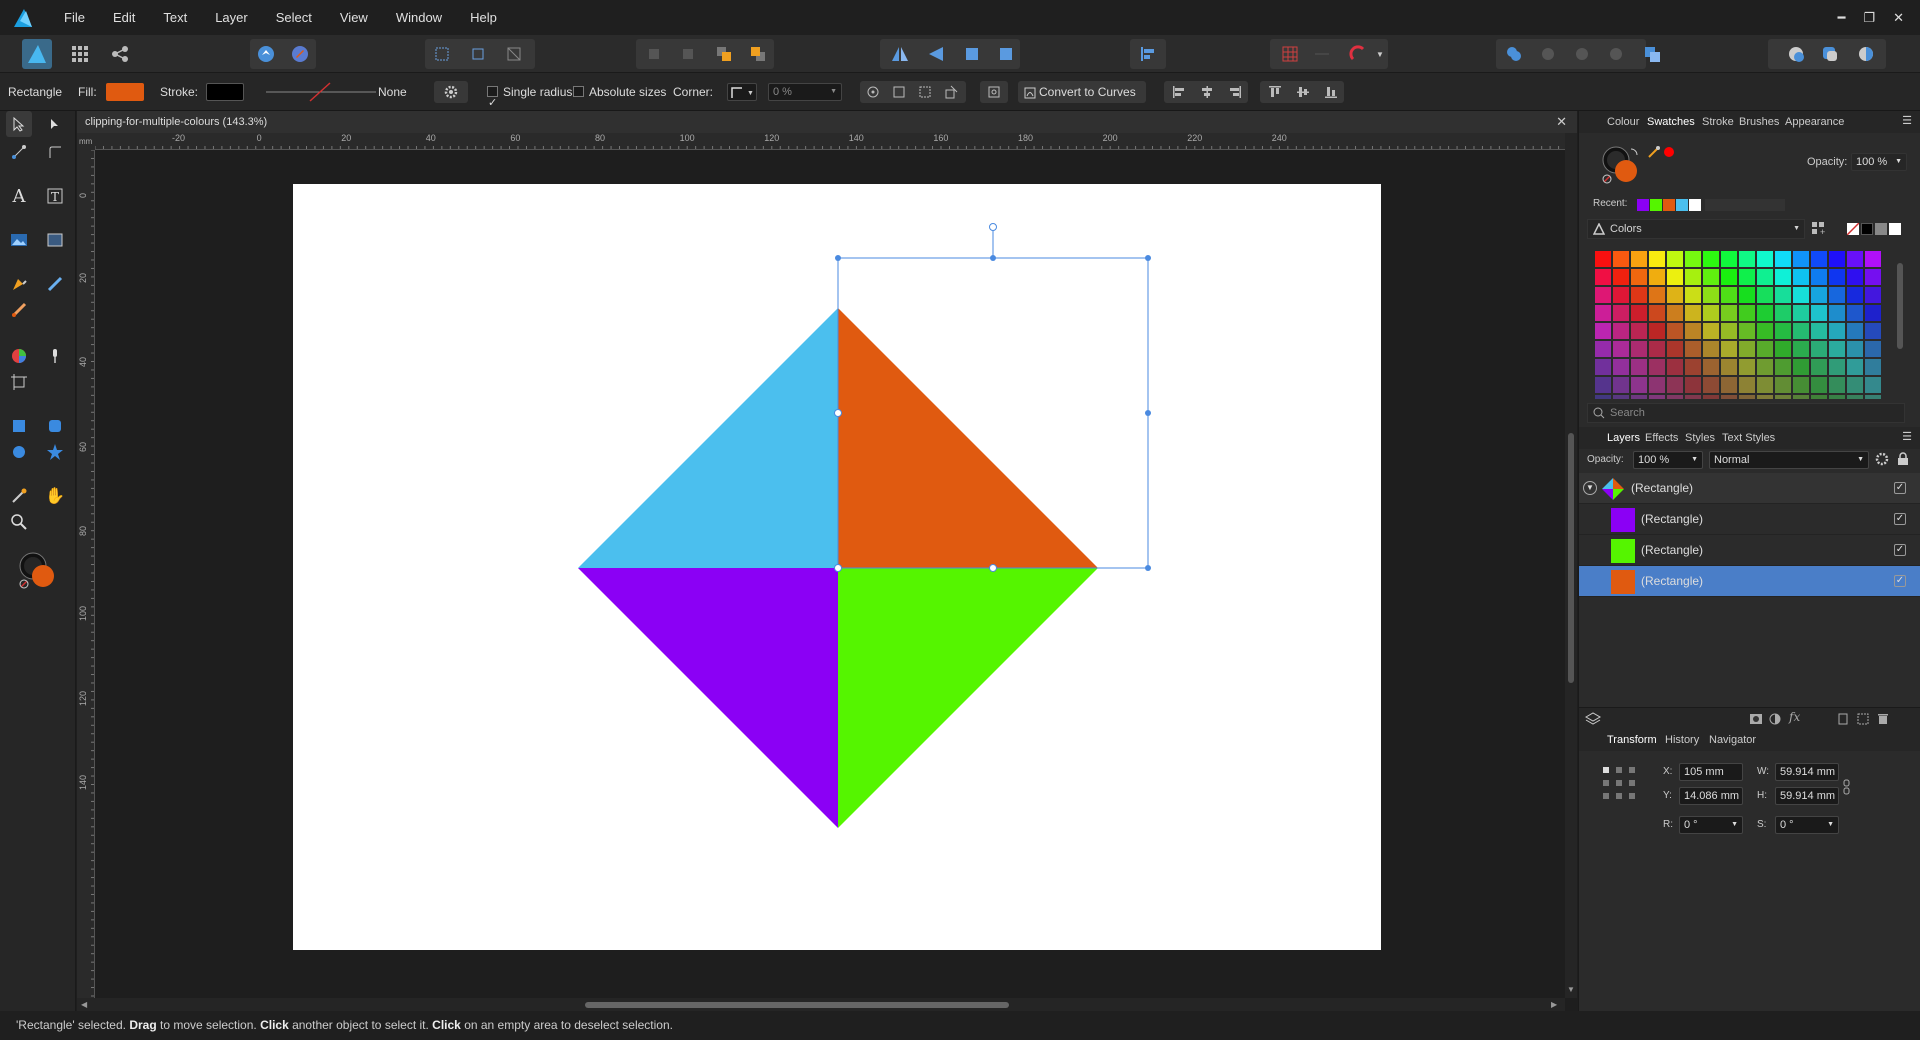 The image size is (1920, 1040). Describe the element at coordinates (478, 54) in the screenshot. I see `select-none-icon` at that location.